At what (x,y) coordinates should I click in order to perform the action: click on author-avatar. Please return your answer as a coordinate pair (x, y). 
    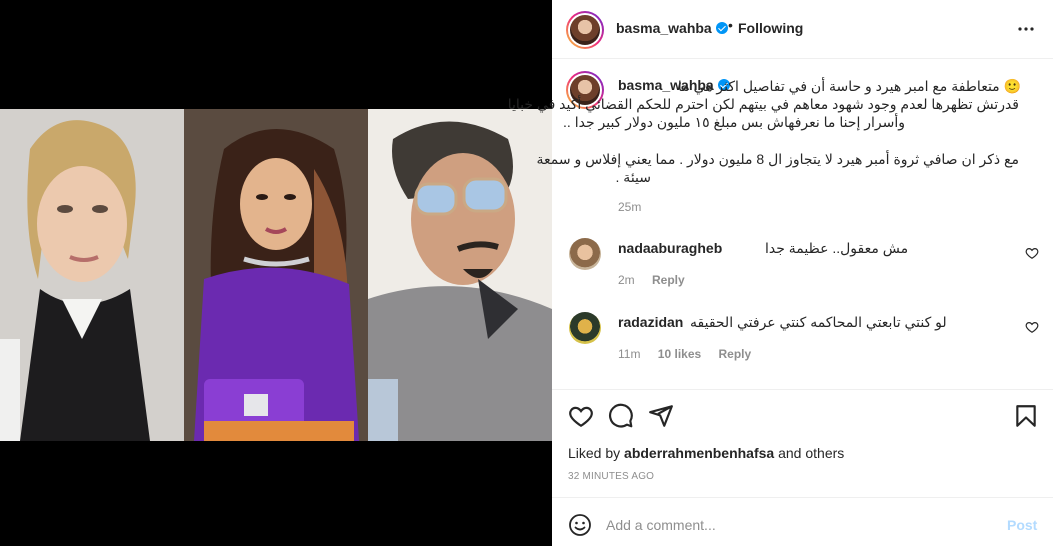
    Looking at the image, I should click on (585, 30).